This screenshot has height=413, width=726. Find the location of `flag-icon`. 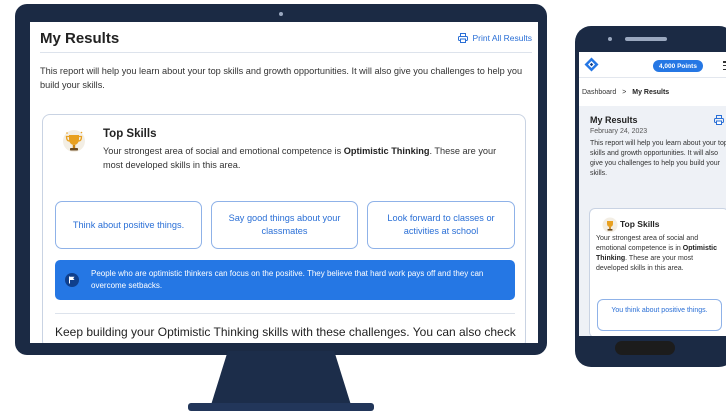

flag-icon is located at coordinates (72, 280).